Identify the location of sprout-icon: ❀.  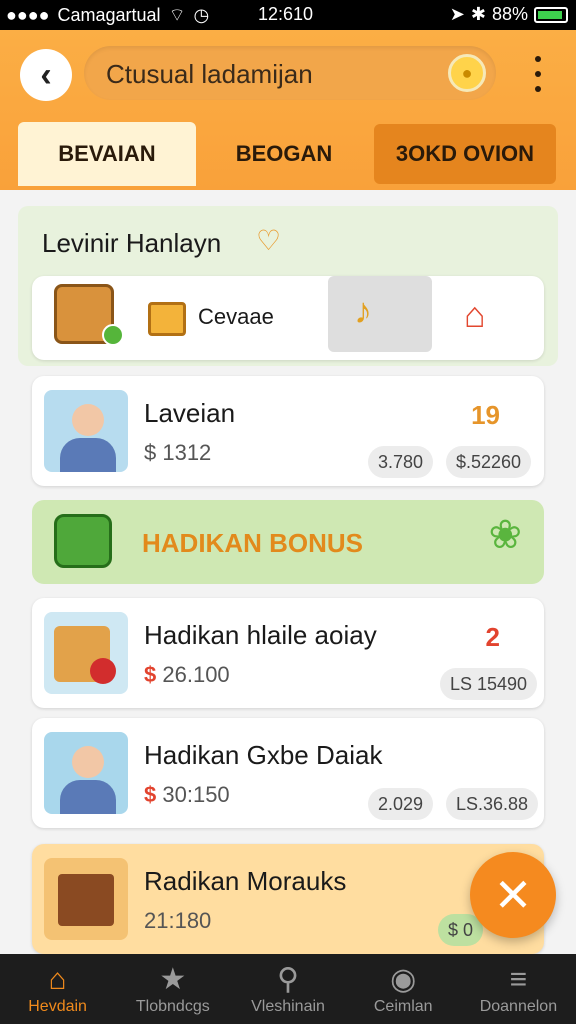
(505, 535).